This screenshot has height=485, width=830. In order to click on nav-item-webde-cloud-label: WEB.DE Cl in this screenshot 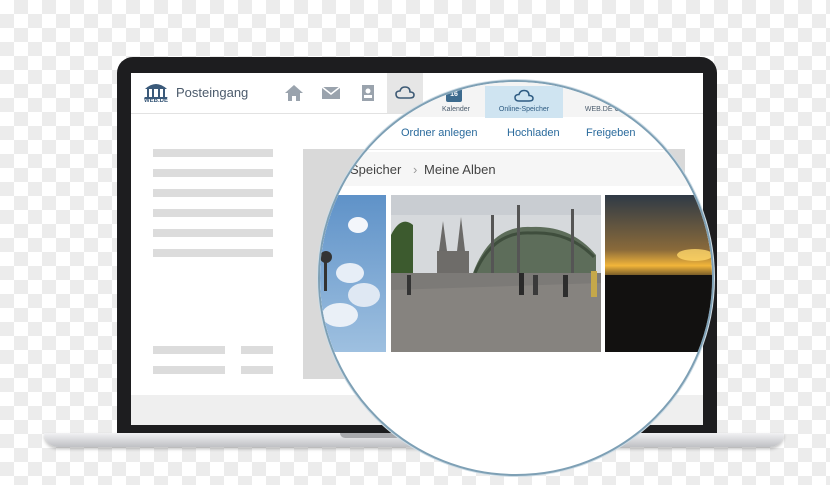, I will do `click(603, 109)`.